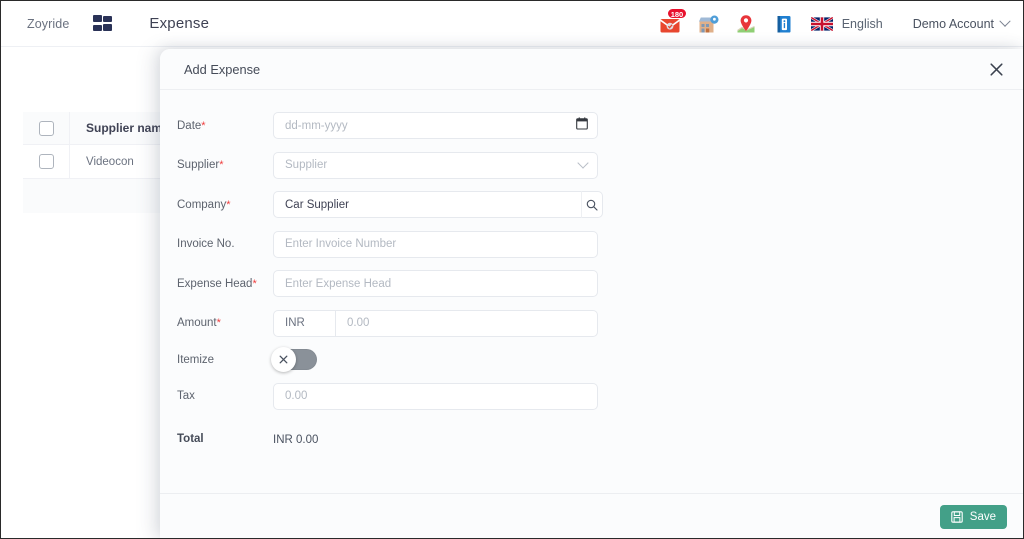  What do you see at coordinates (784, 24) in the screenshot?
I see `info-book-icon` at bounding box center [784, 24].